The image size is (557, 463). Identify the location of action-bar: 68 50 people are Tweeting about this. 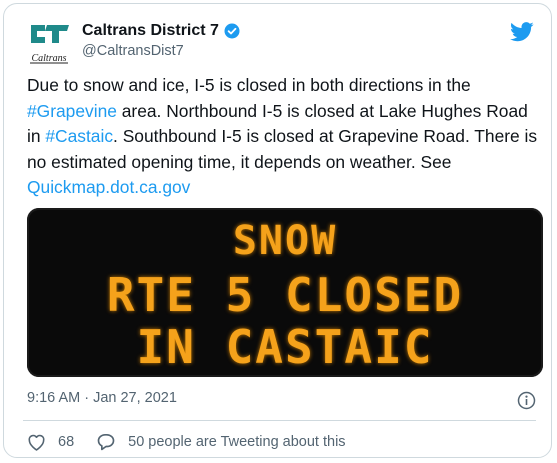
(197, 441).